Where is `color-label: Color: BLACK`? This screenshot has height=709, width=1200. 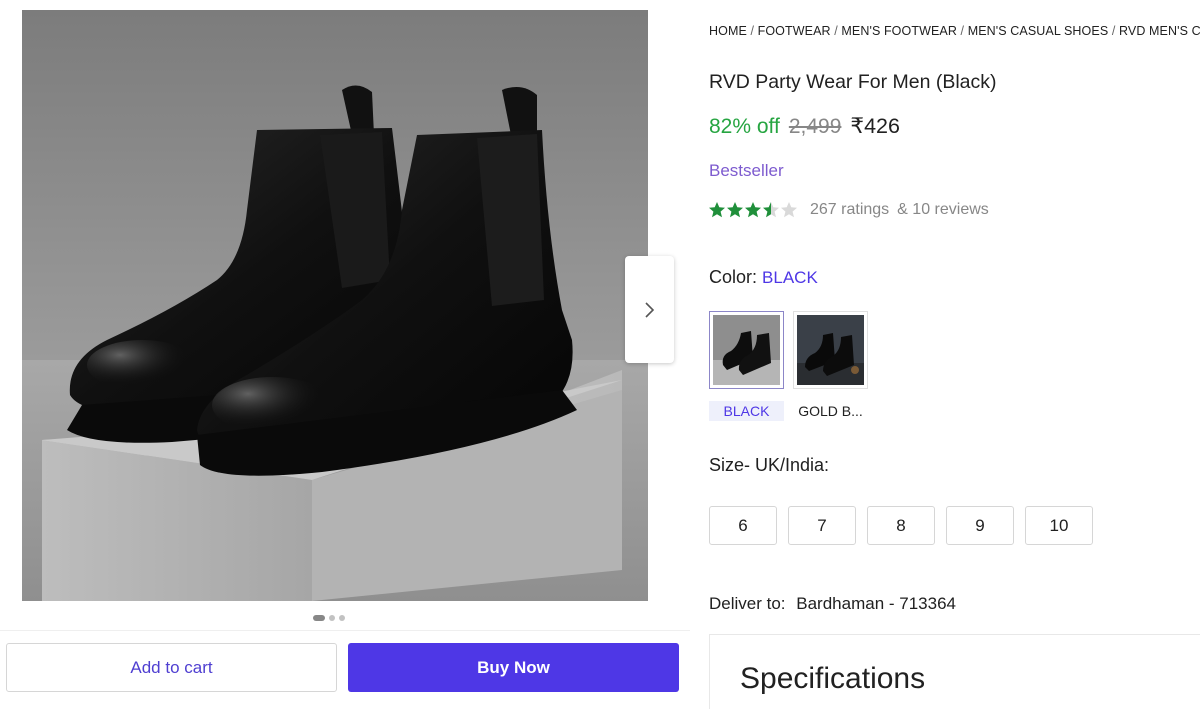 color-label: Color: BLACK is located at coordinates (763, 277).